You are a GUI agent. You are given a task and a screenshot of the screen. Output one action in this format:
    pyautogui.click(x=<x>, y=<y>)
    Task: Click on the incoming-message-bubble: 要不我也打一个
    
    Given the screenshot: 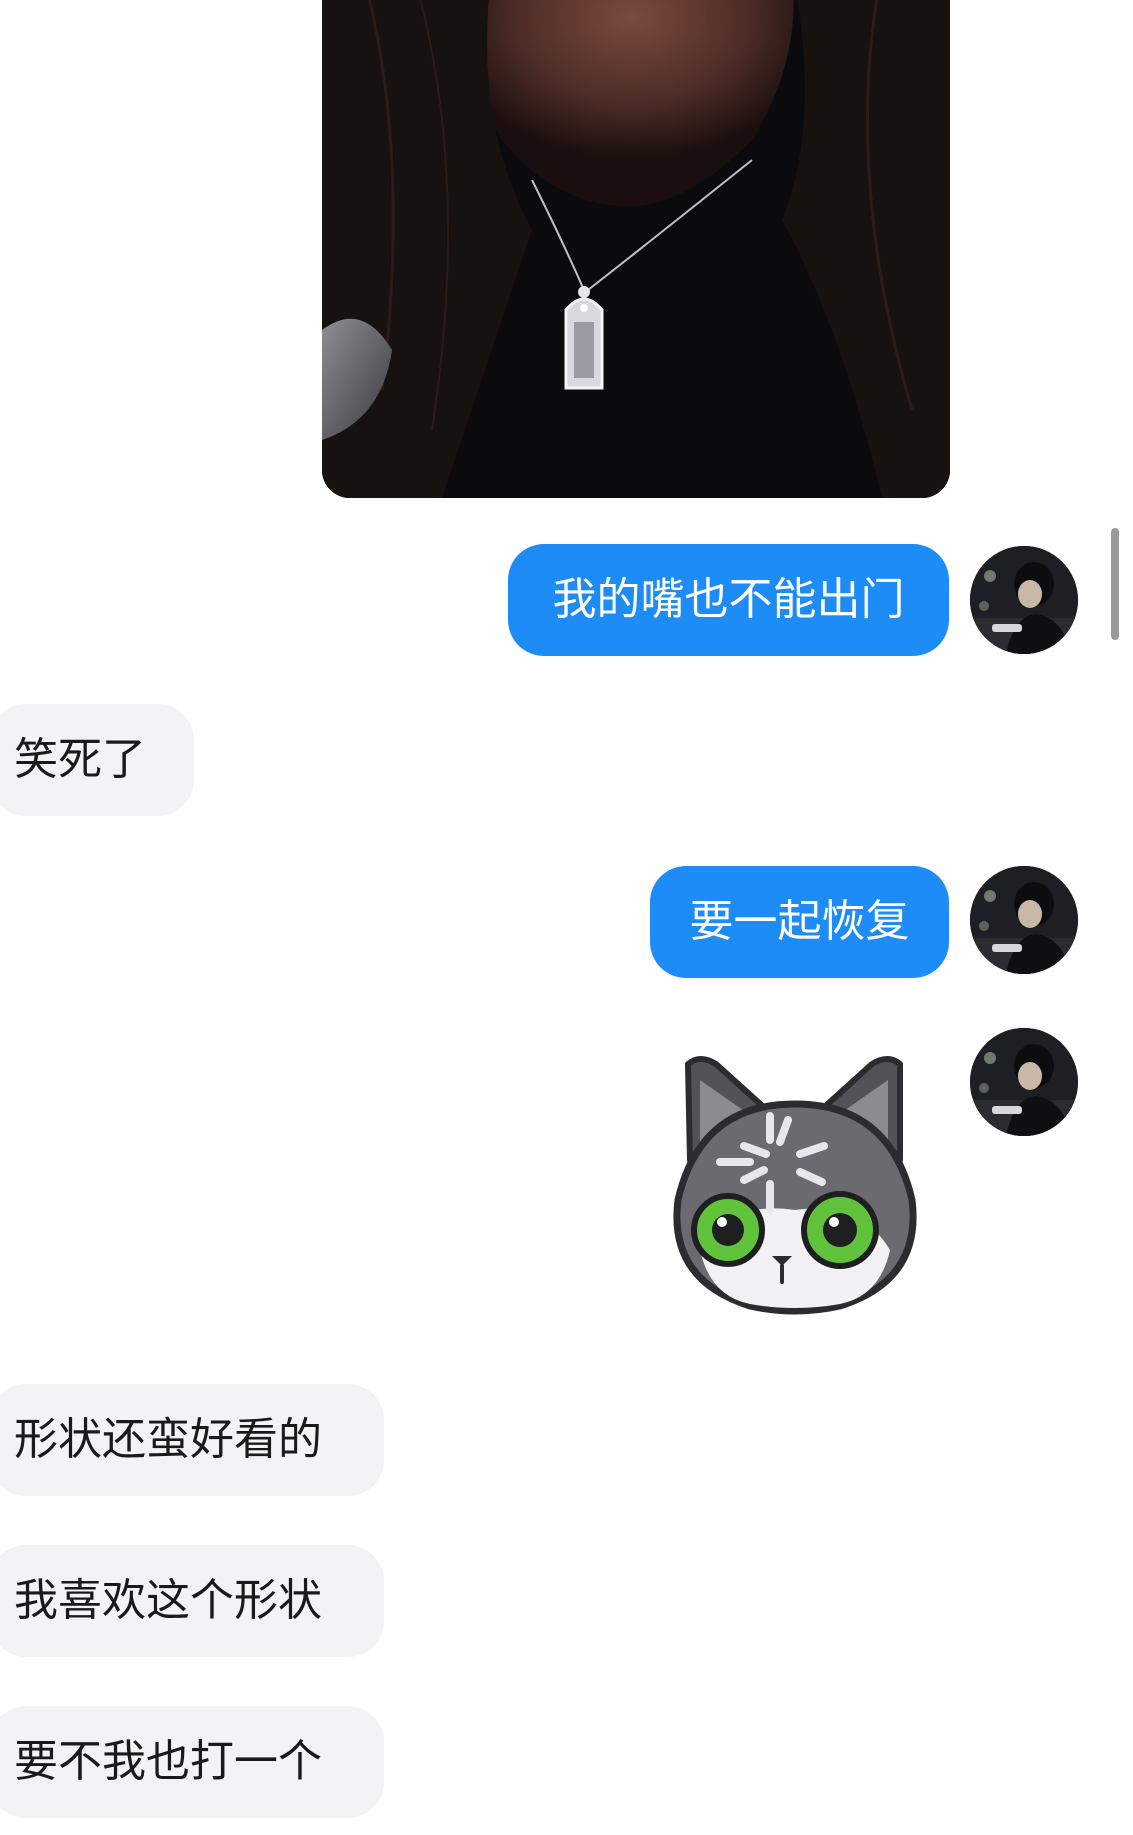 What is the action you would take?
    pyautogui.click(x=192, y=1762)
    